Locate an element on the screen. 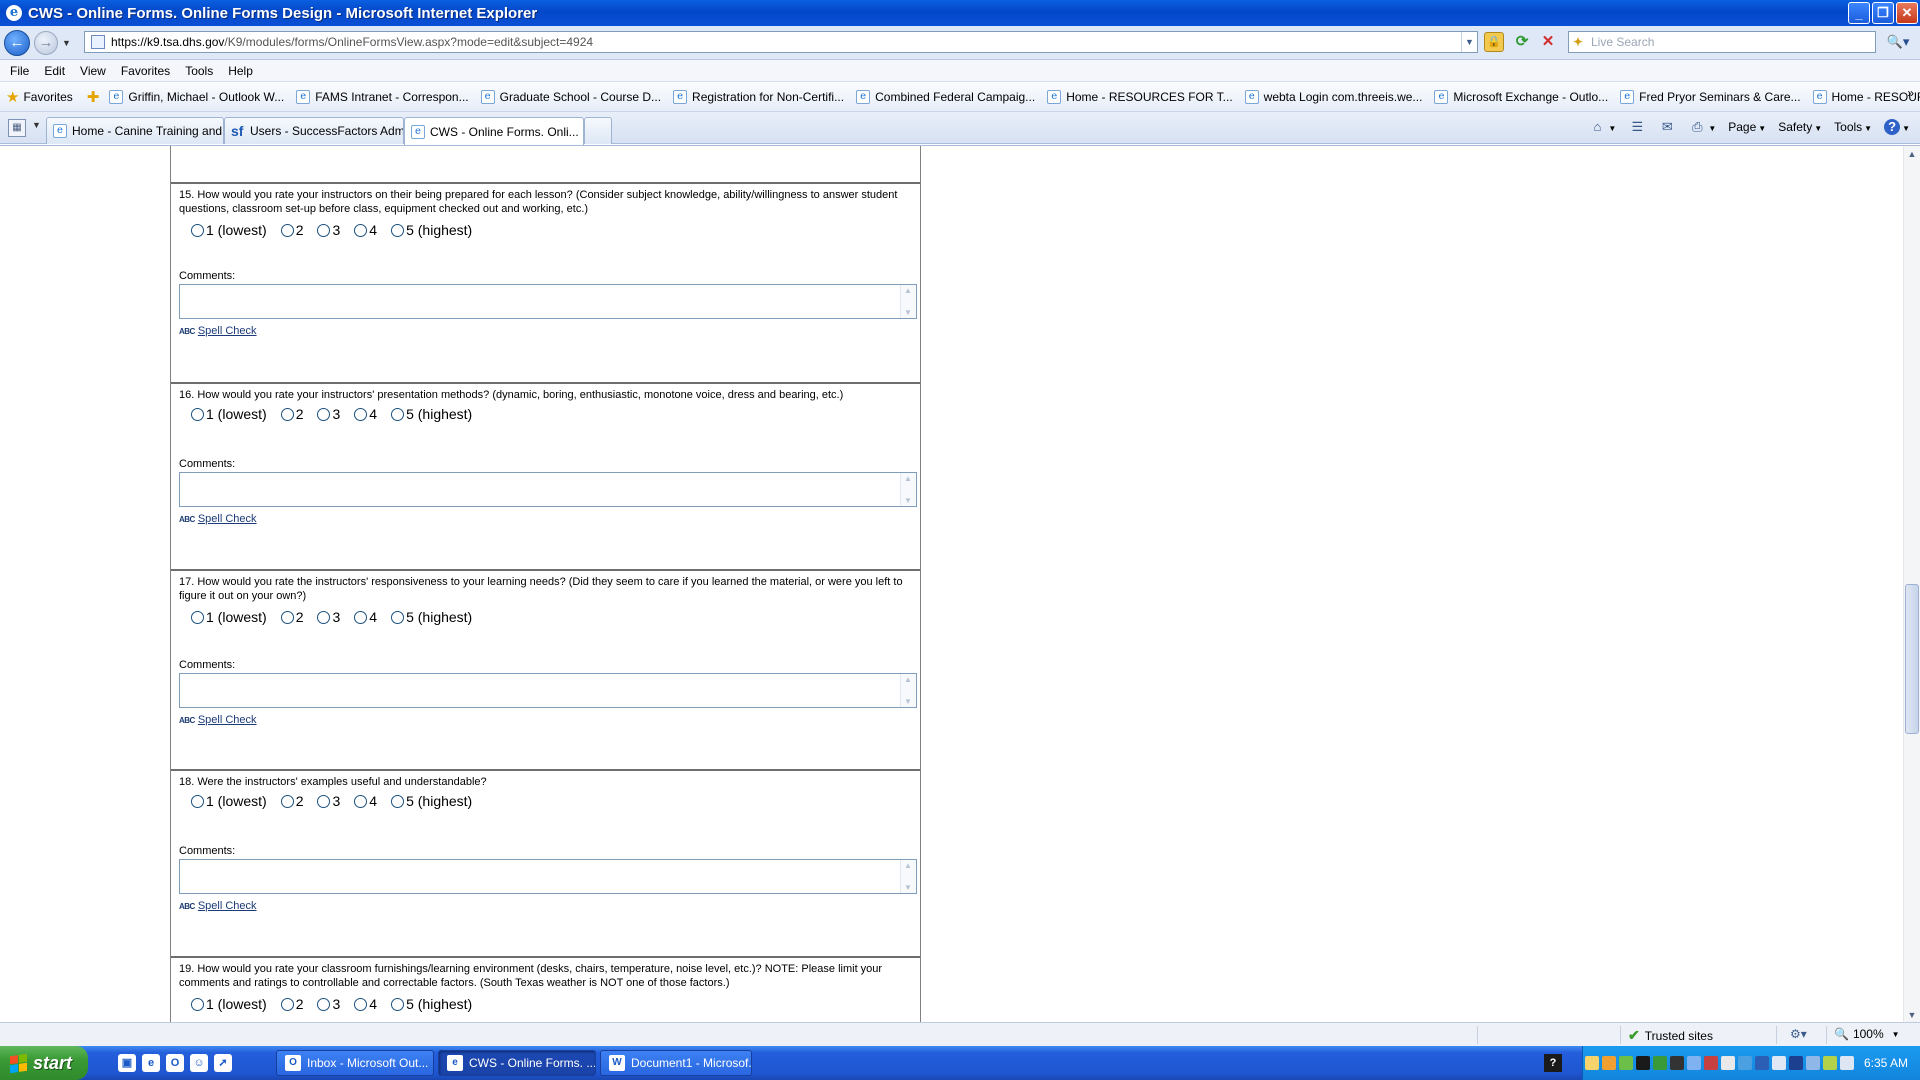 The height and width of the screenshot is (1080, 1920). read-mail-button: ✉ is located at coordinates (1667, 127).